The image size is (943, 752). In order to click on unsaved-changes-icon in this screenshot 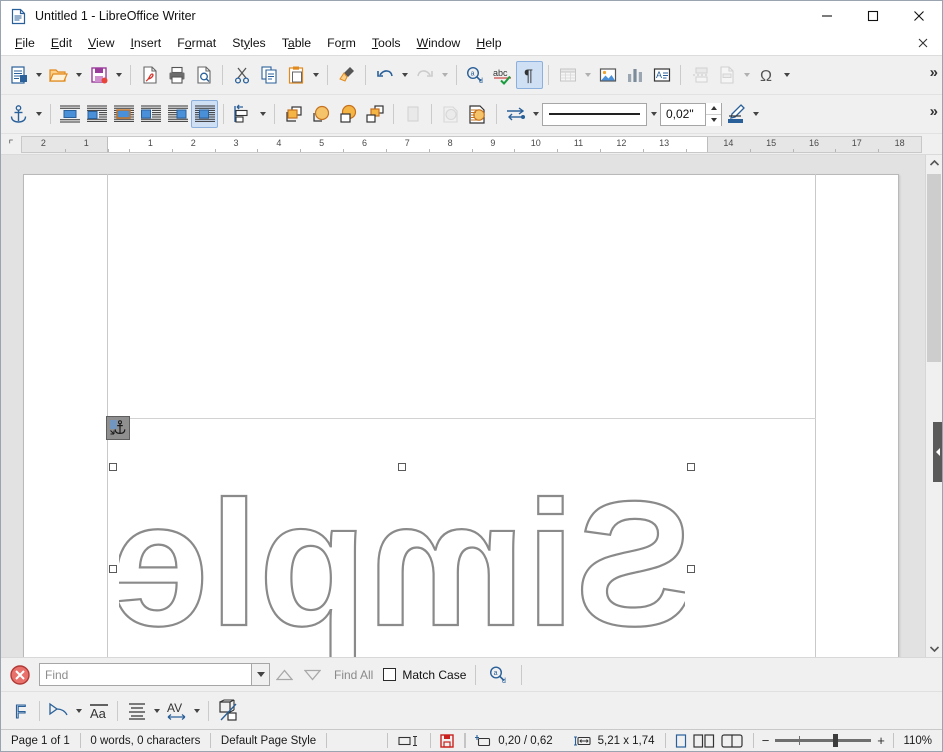, I will do `click(447, 741)`.